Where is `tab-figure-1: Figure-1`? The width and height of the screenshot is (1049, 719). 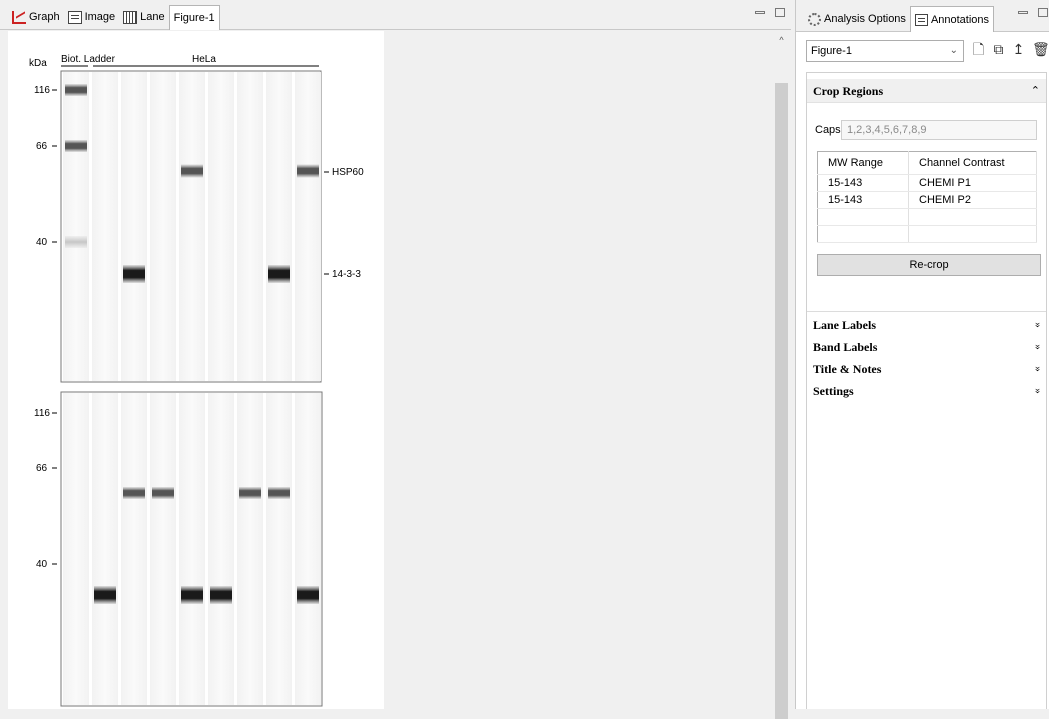
tab-figure-1: Figure-1 is located at coordinates (194, 17).